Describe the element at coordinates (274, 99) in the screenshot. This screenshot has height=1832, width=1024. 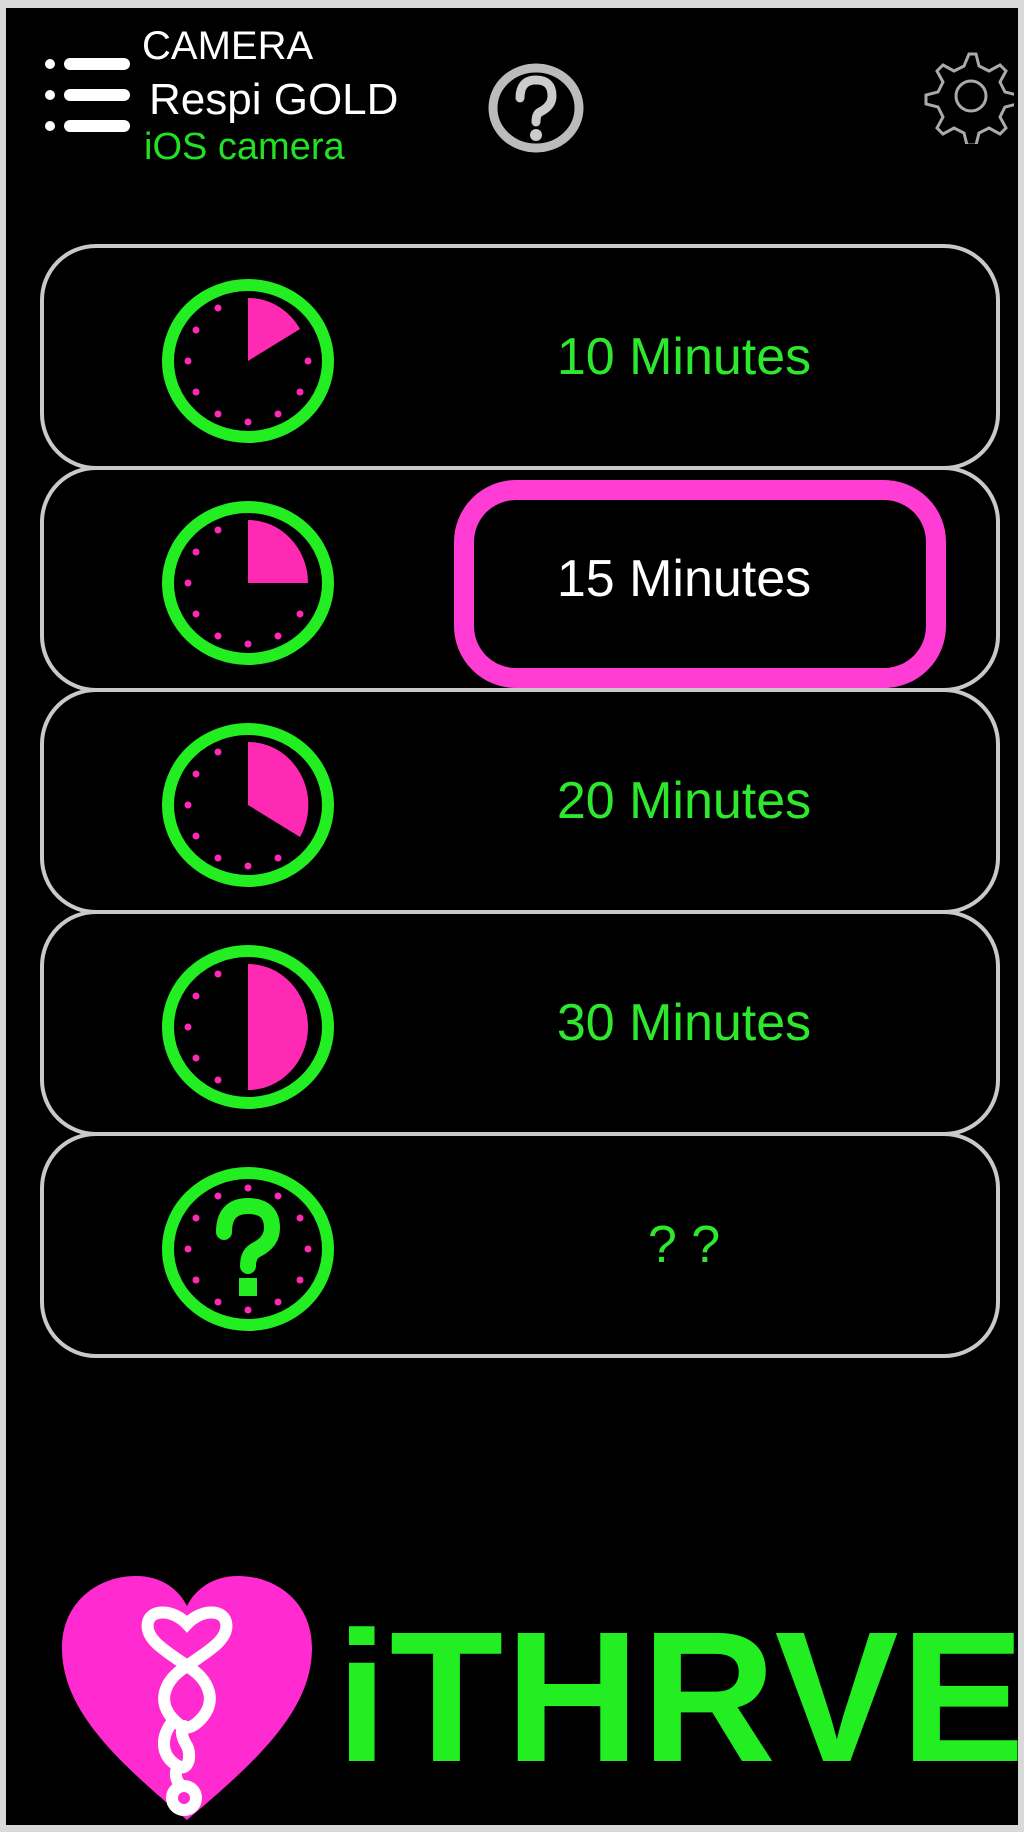
I see `app-title: Respi GOLD` at that location.